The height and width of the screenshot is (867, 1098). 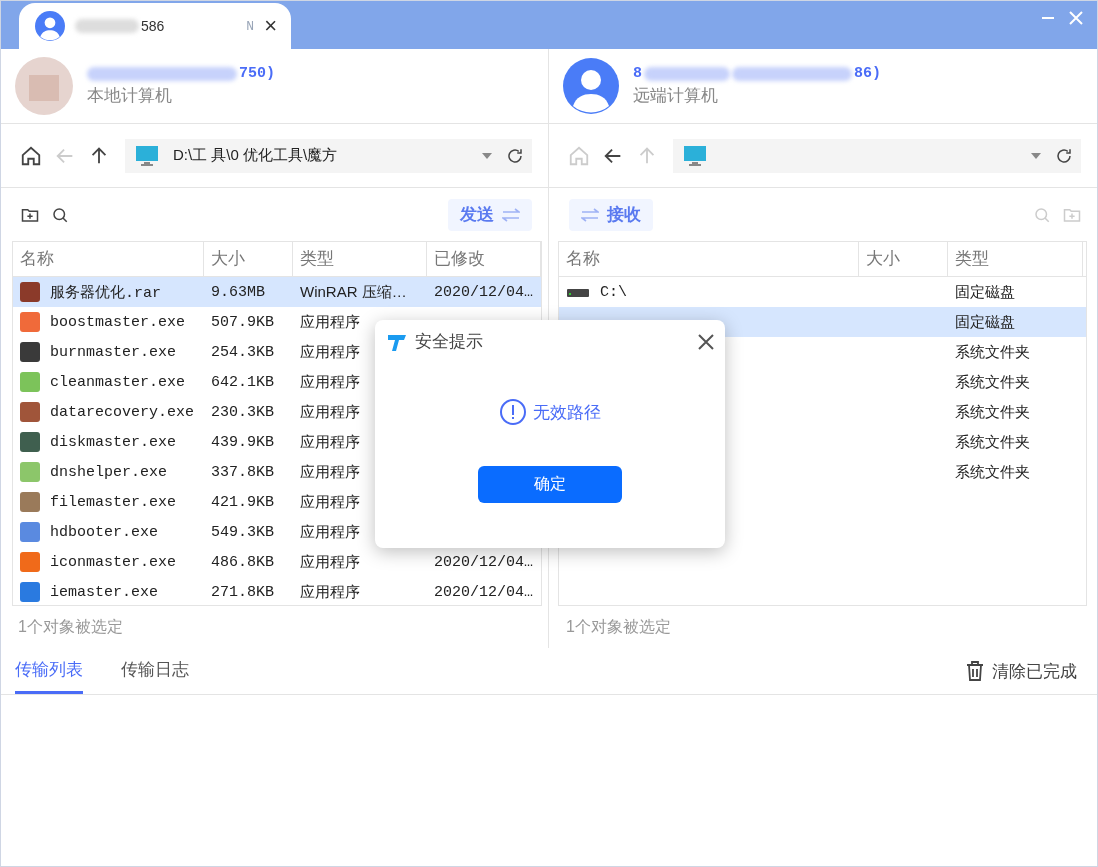 What do you see at coordinates (109, 472) in the screenshot?
I see `file-name: dnshelper.exe` at bounding box center [109, 472].